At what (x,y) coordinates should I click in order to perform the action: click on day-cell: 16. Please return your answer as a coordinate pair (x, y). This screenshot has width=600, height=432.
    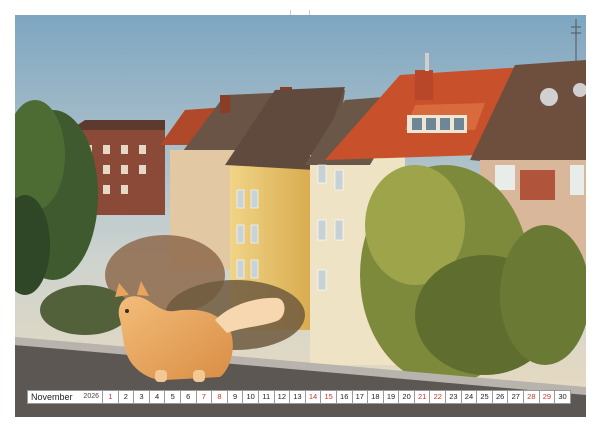
    Looking at the image, I should click on (344, 397).